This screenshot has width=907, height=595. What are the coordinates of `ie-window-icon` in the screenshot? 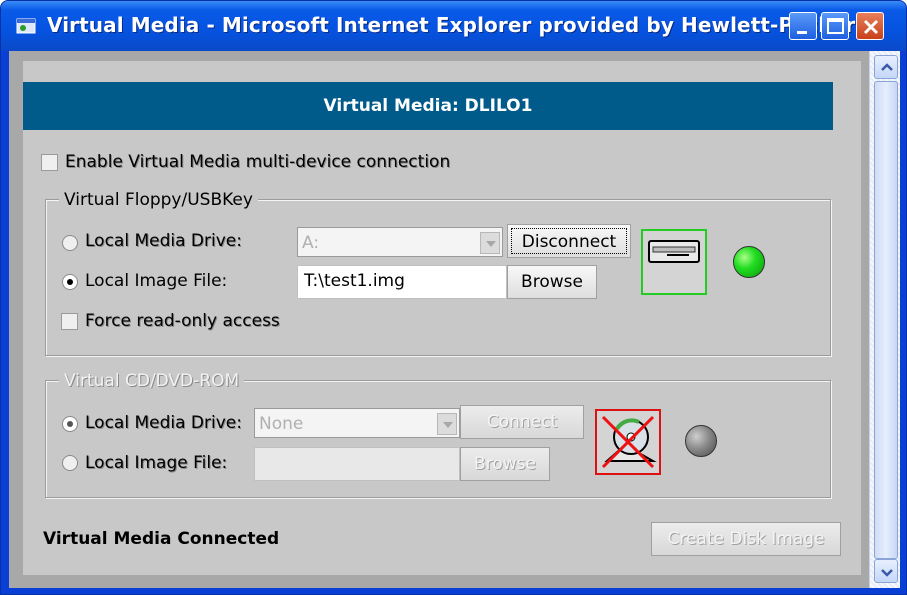 It's located at (26, 26).